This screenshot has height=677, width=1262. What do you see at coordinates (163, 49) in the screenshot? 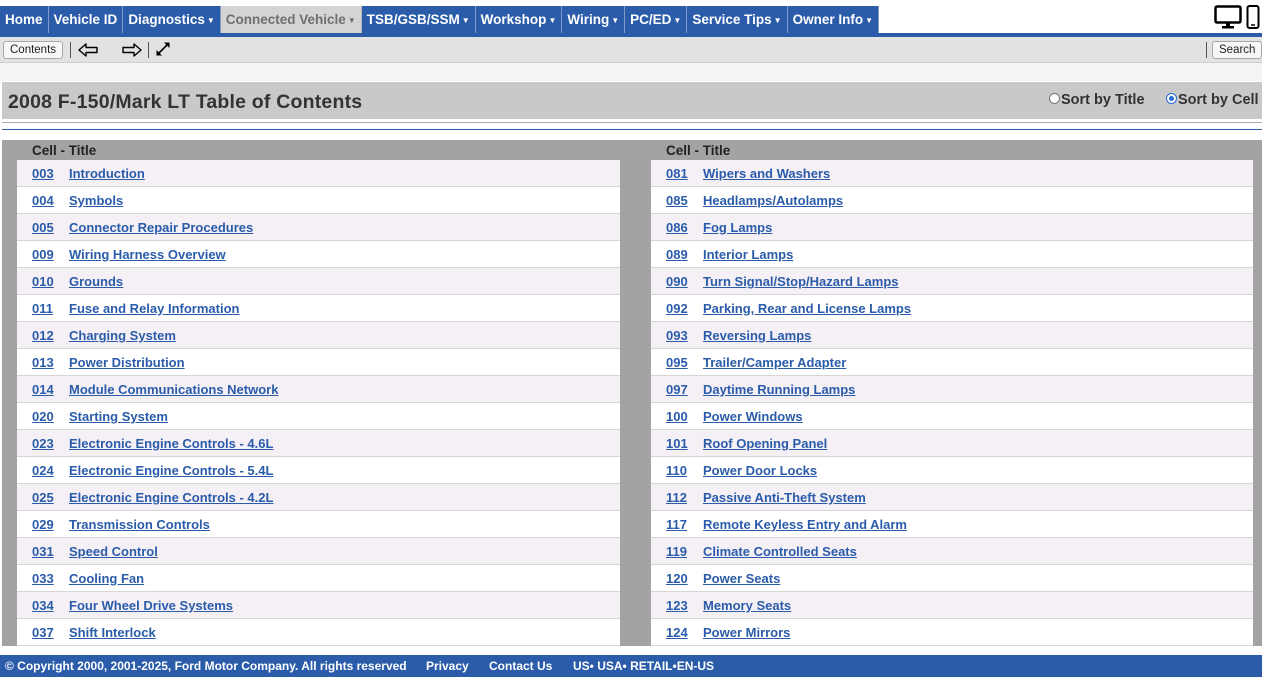
I see `expand-icon` at bounding box center [163, 49].